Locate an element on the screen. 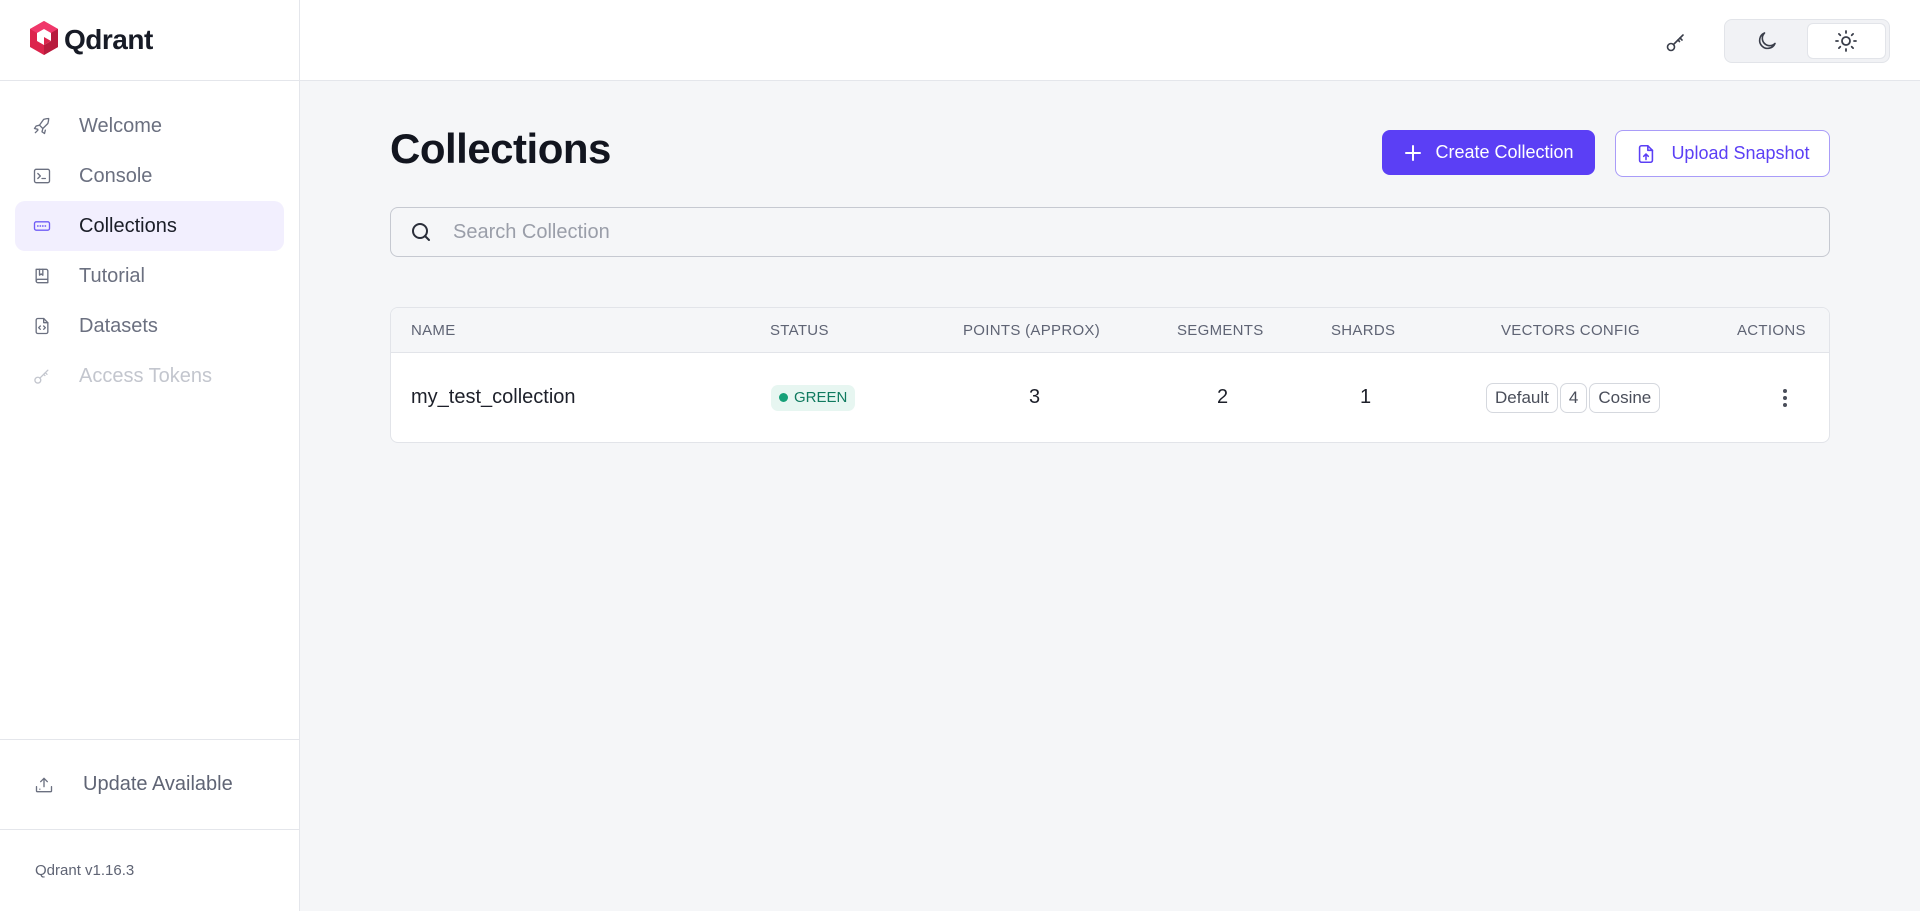 The image size is (1920, 911). sidebar-item-datasets: Datasets is located at coordinates (149, 326).